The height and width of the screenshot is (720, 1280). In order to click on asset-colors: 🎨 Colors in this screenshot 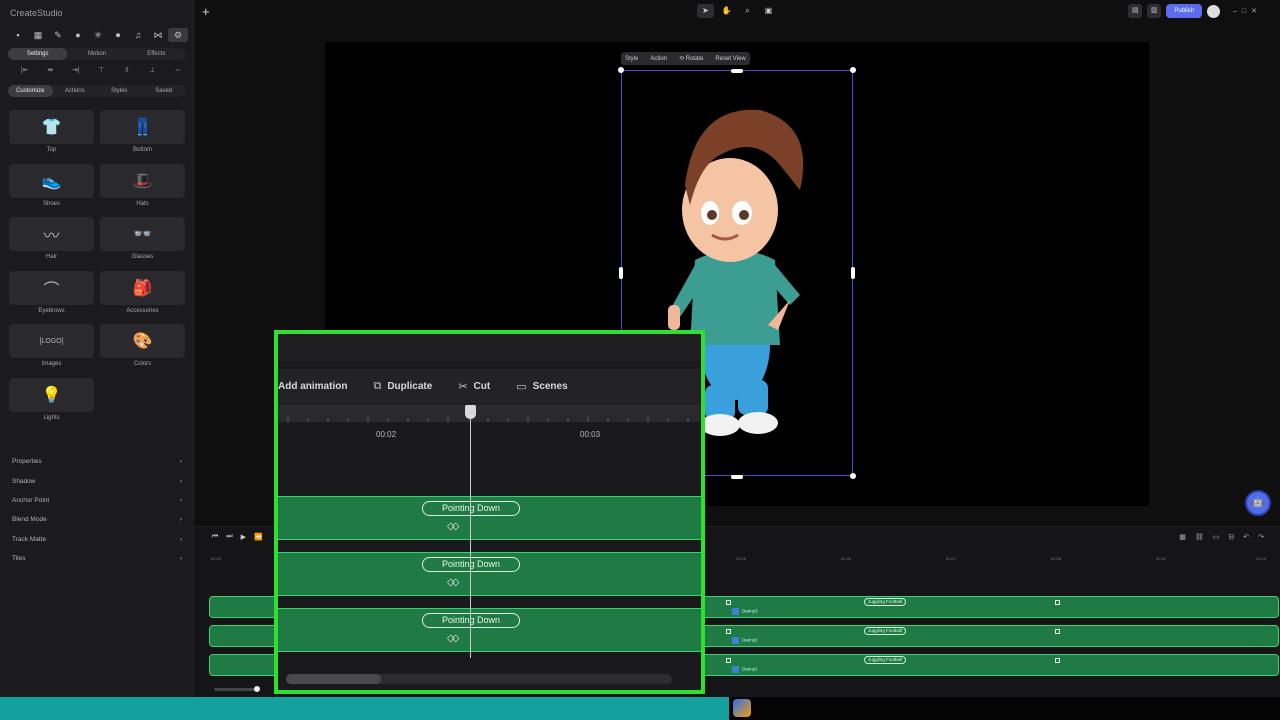, I will do `click(142, 351)`.